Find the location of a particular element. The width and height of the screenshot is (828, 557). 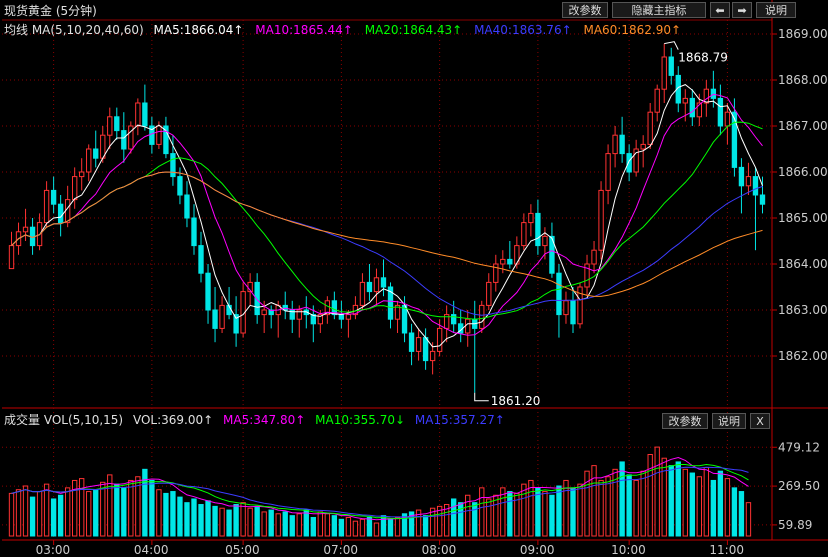

vol-value: VOL:369.00↑ is located at coordinates (173, 420).